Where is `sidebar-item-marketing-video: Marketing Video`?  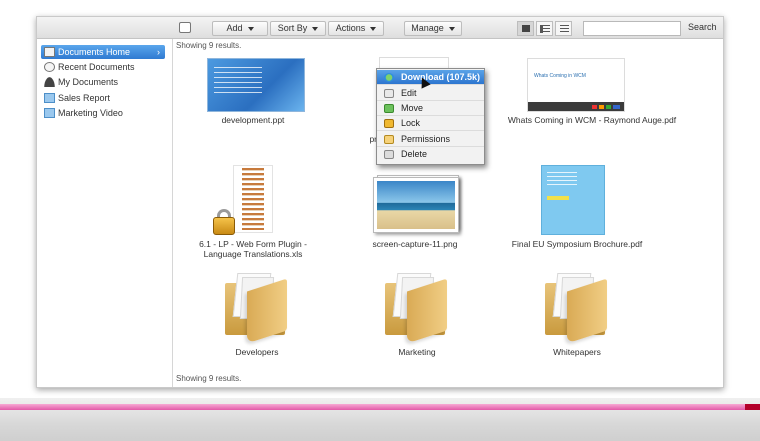
sidebar-item-marketing-video: Marketing Video is located at coordinates (103, 113).